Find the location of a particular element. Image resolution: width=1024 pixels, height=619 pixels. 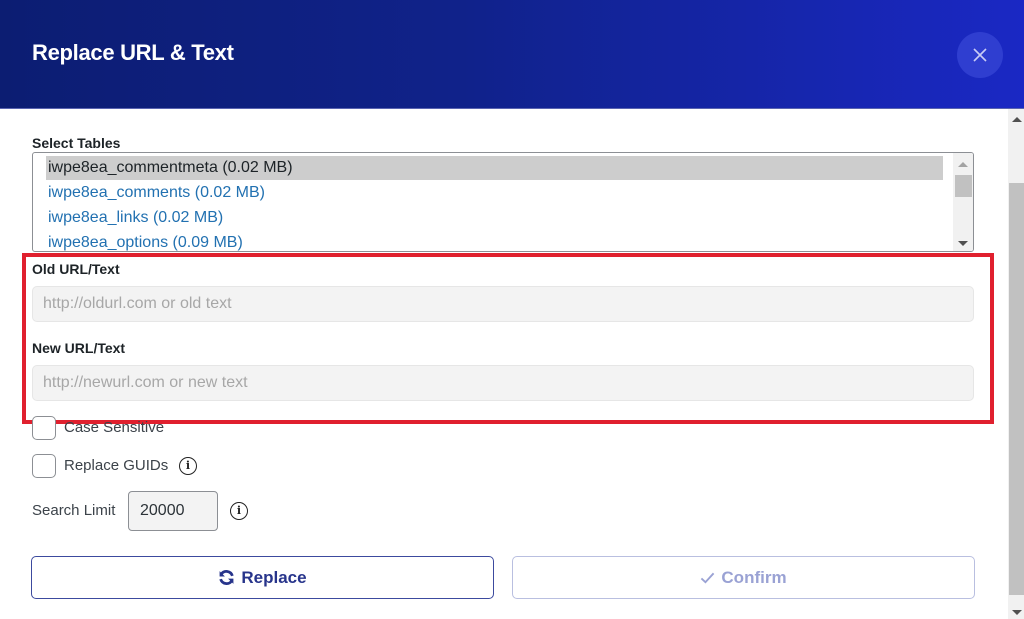

close-button is located at coordinates (980, 55).